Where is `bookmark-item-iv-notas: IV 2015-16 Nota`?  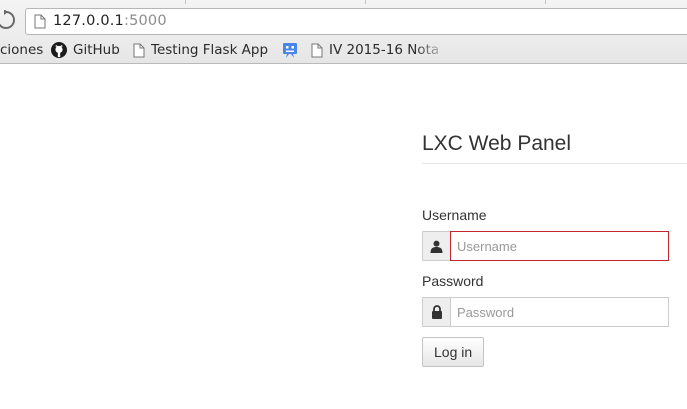 bookmark-item-iv-notas: IV 2015-16 Nota is located at coordinates (380, 50).